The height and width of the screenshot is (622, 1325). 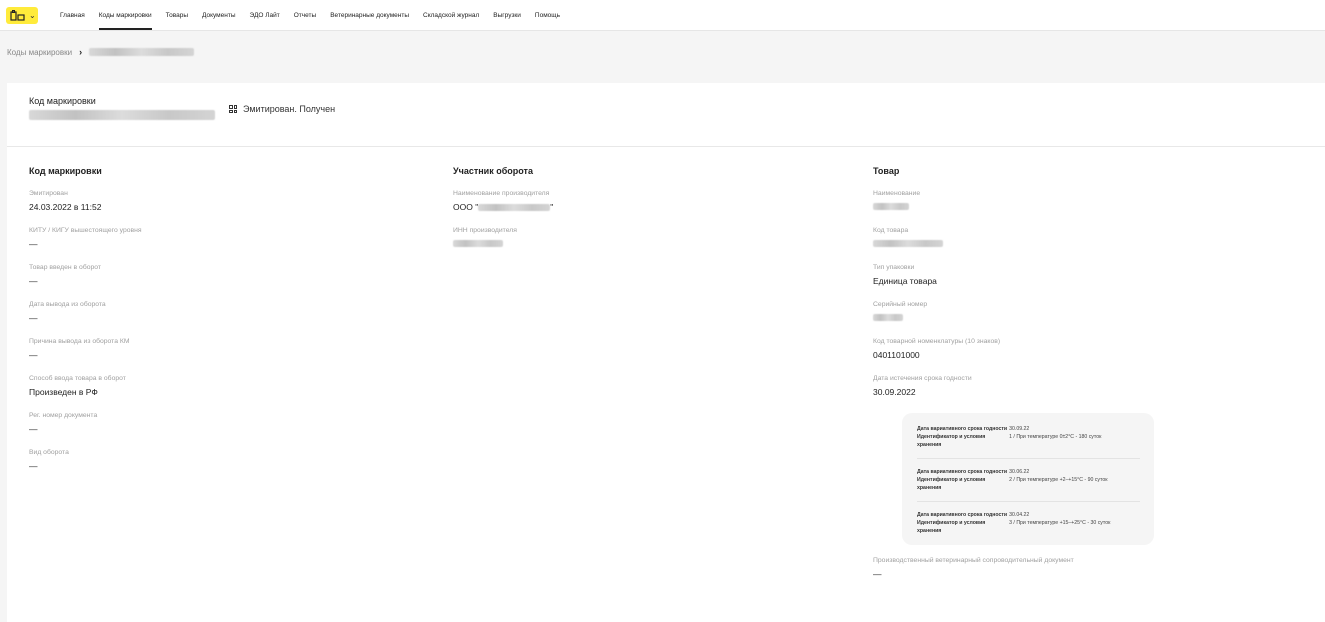 What do you see at coordinates (662, 52) in the screenshot?
I see `breadcrumb-bar` at bounding box center [662, 52].